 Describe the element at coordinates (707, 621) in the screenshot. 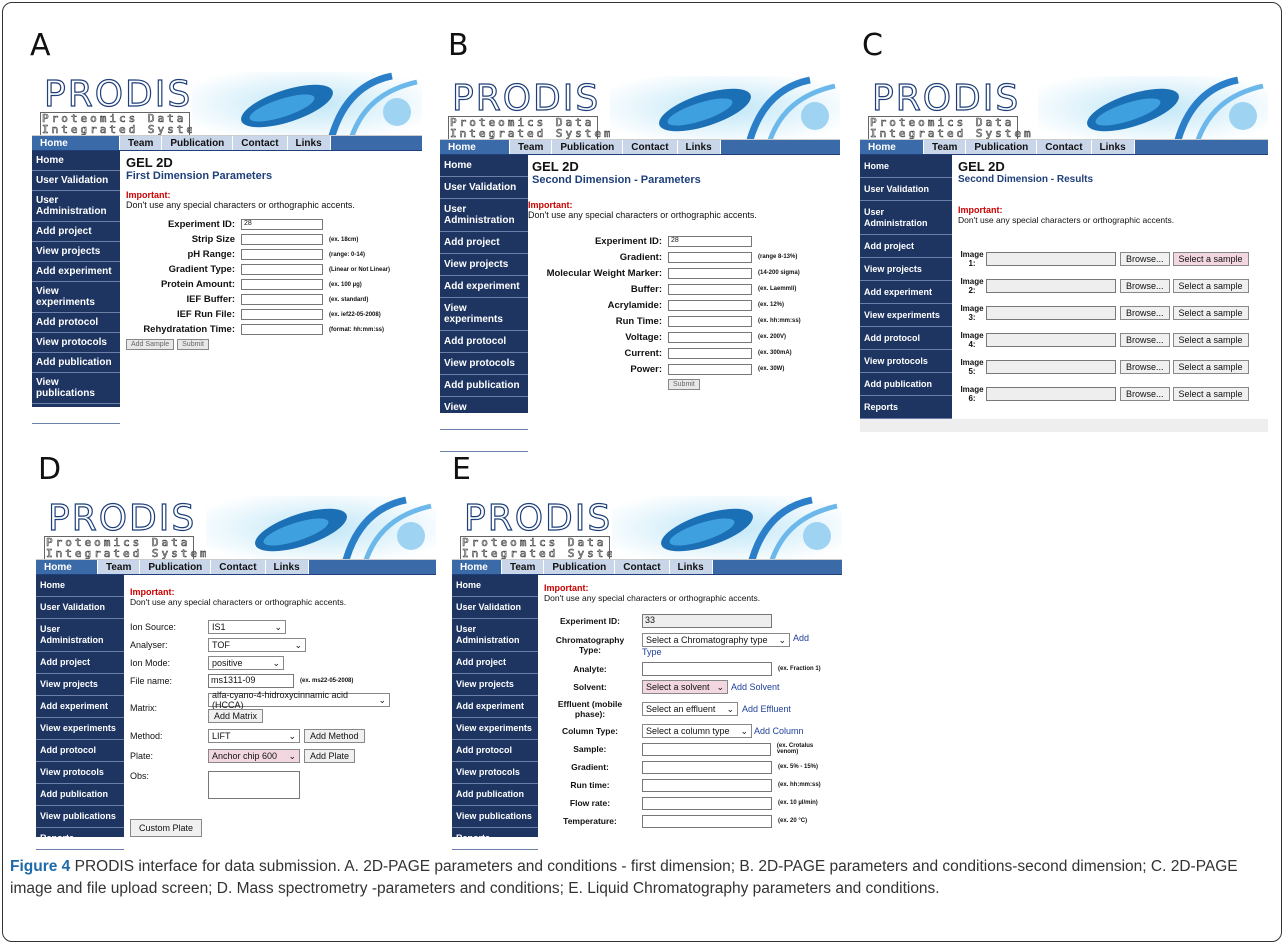

I see `experiment-id-input: 33` at that location.